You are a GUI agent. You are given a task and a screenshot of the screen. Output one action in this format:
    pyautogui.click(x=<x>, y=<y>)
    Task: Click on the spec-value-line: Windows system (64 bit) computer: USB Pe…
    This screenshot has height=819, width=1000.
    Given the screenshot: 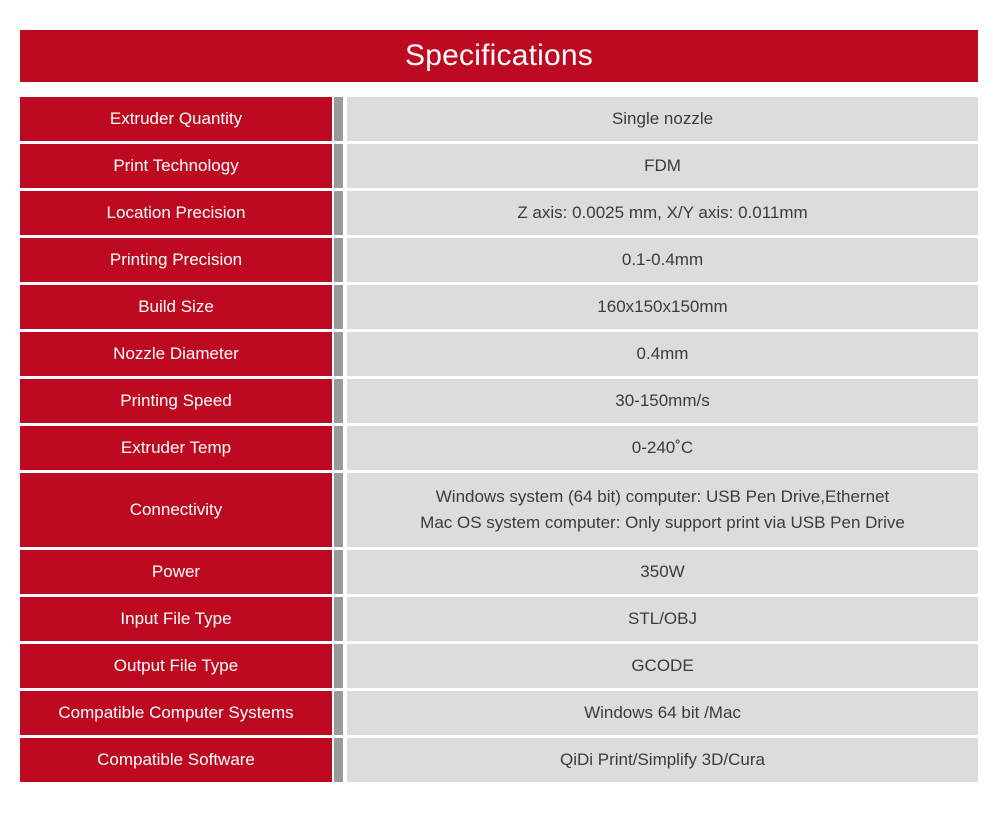 What is the action you would take?
    pyautogui.click(x=662, y=496)
    